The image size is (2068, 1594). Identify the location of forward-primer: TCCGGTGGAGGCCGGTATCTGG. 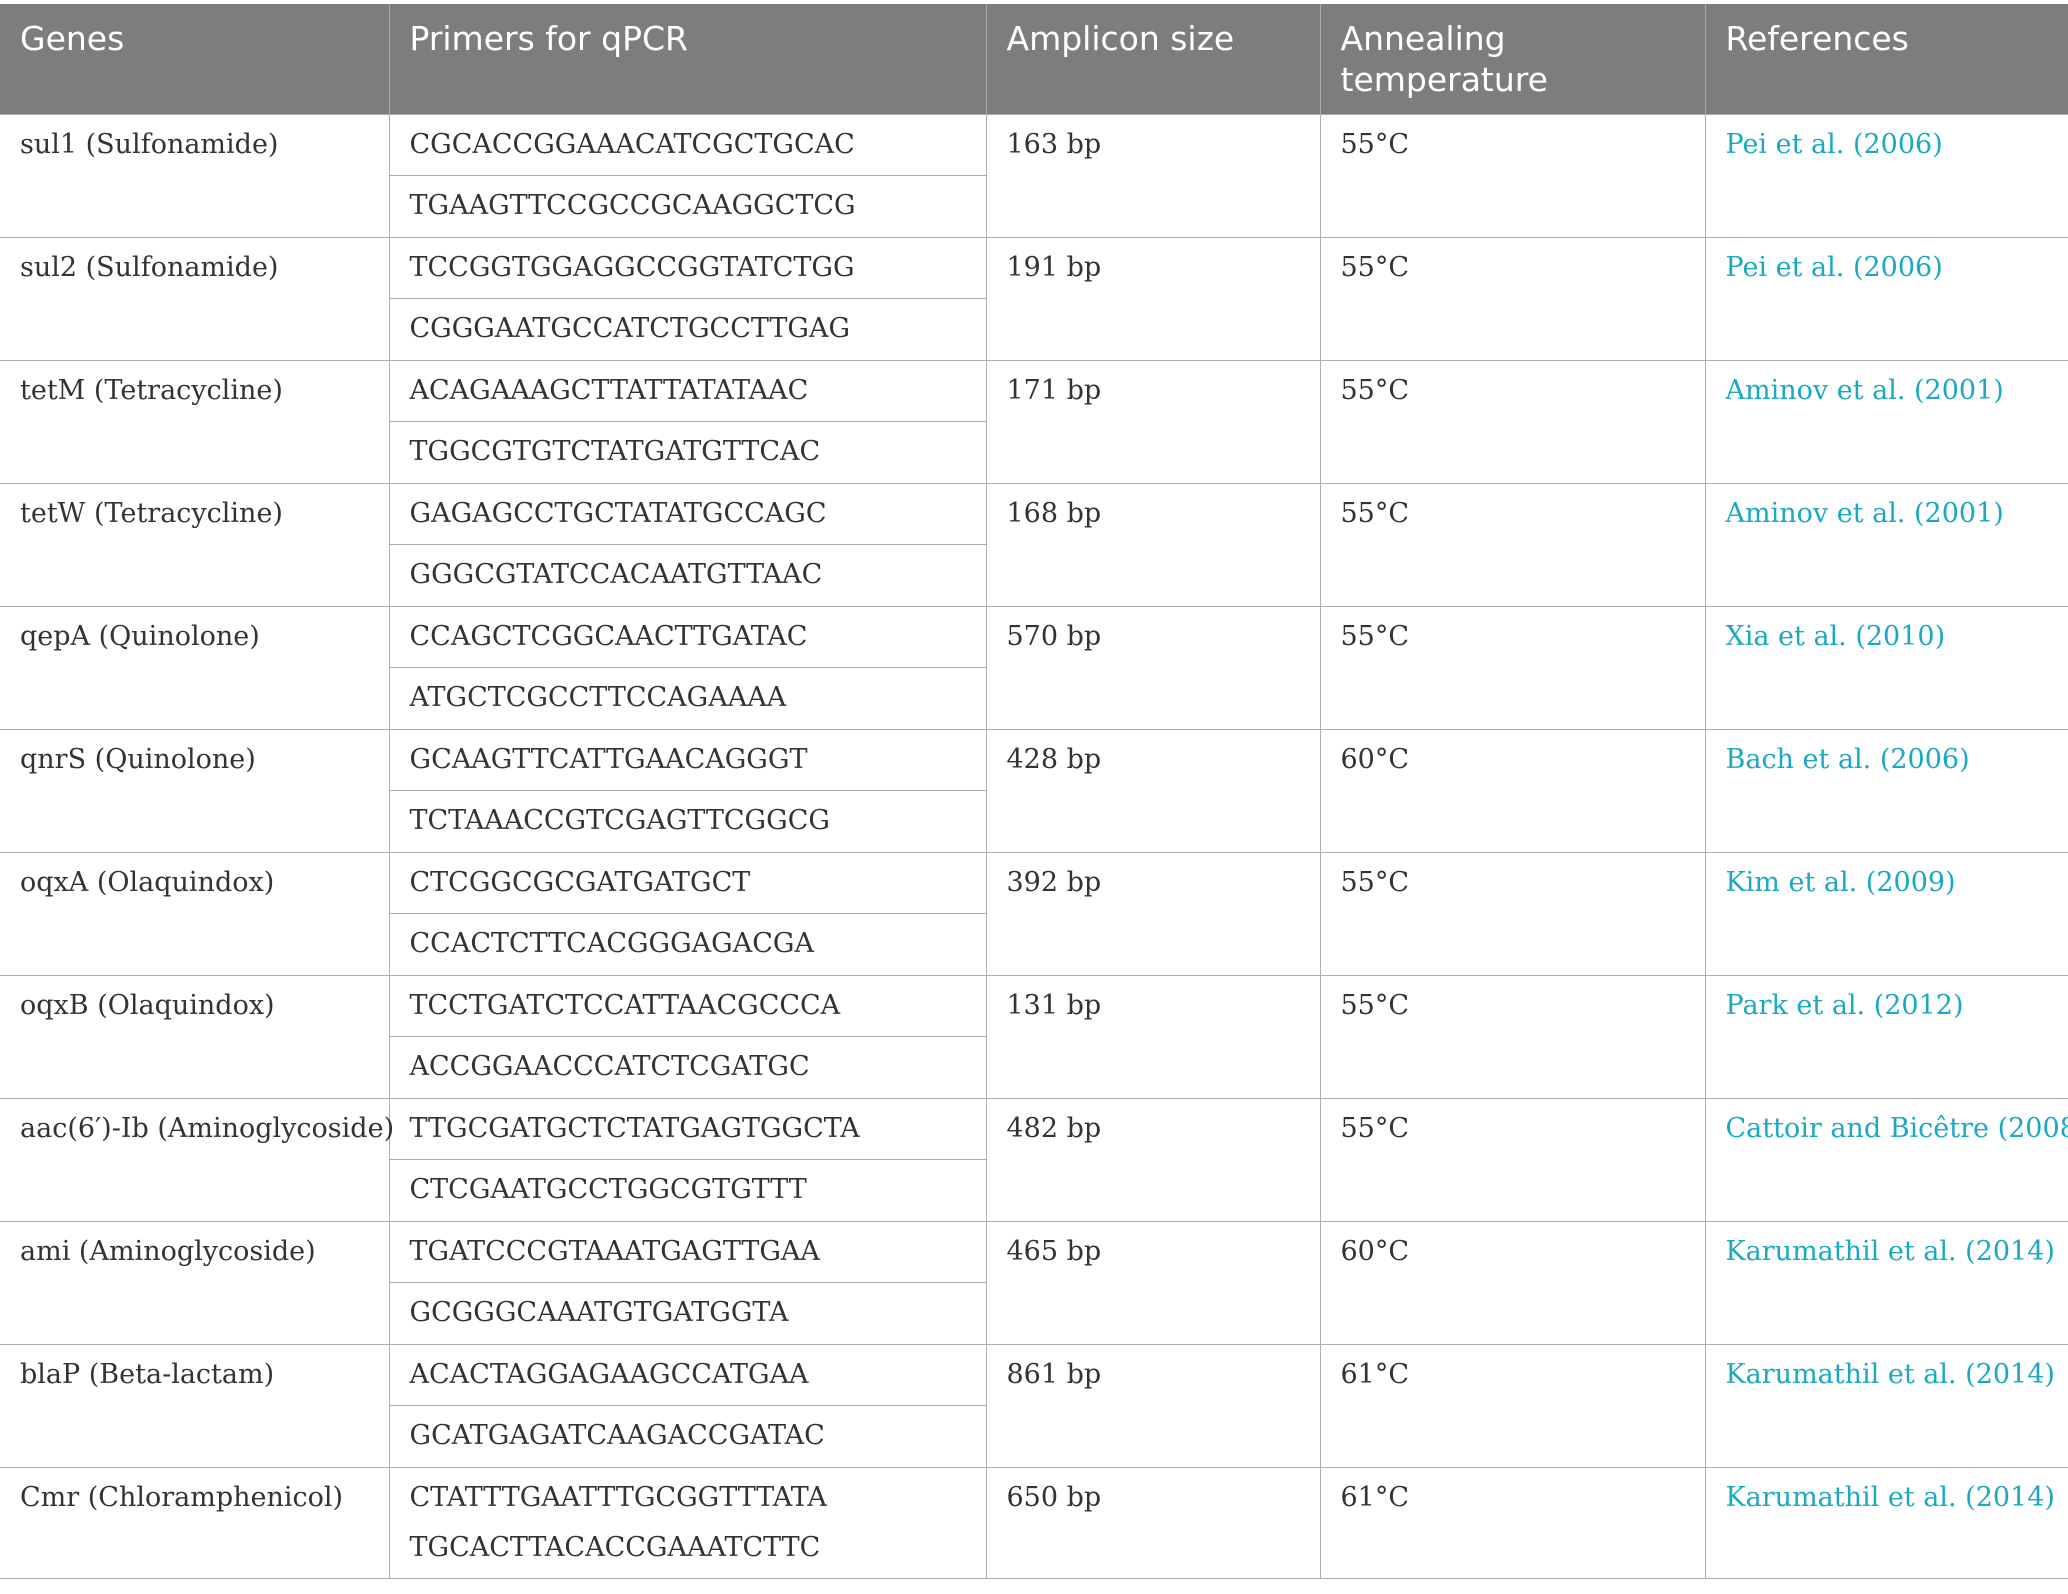
(687, 268).